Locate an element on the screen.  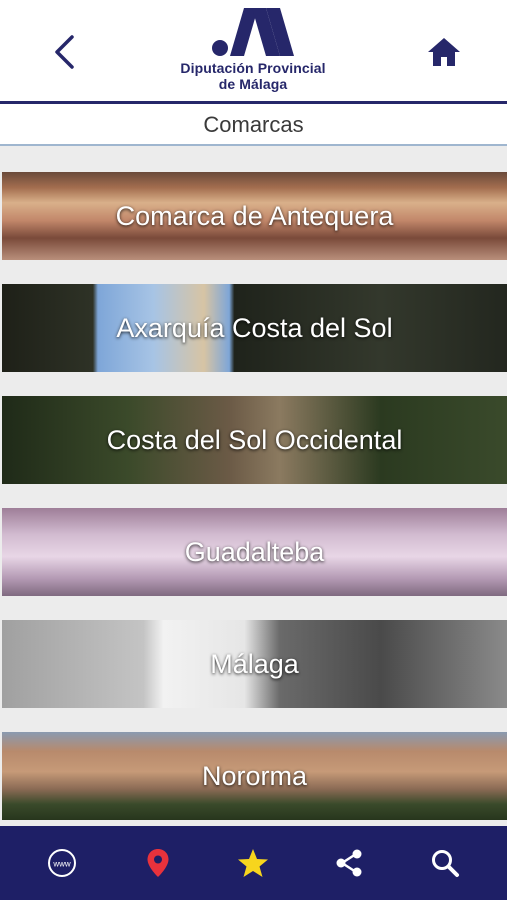
comarca-label: Axarquía Costa del Sol is located at coordinates (254, 327).